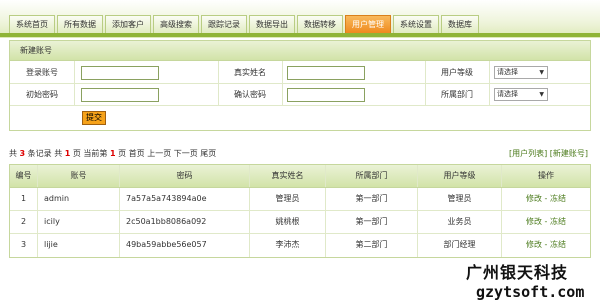  Describe the element at coordinates (24, 199) in the screenshot. I see `cell-id: 1` at that location.